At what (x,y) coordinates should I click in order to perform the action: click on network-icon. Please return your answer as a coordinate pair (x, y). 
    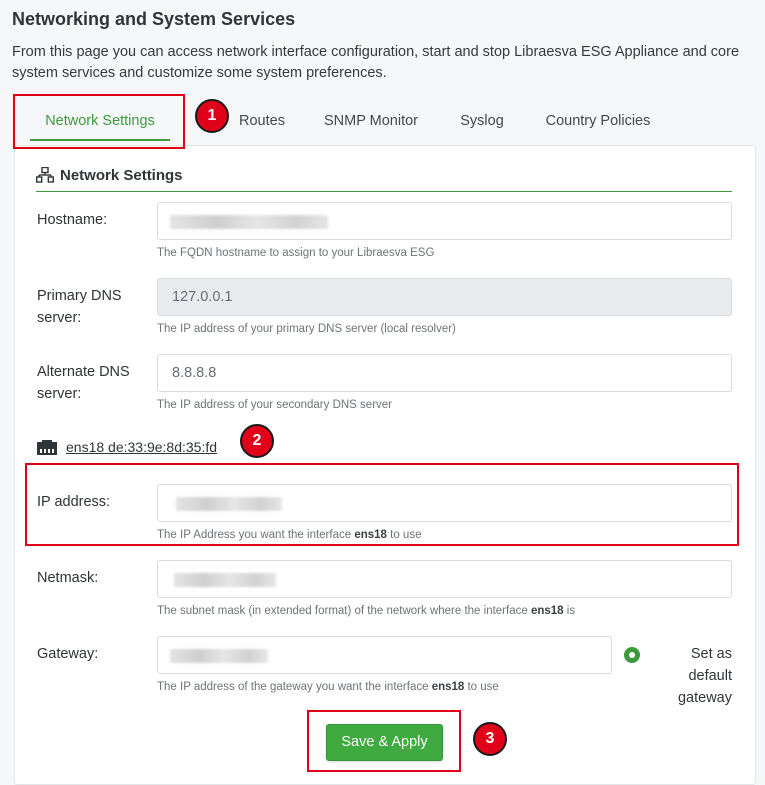
    Looking at the image, I should click on (45, 175).